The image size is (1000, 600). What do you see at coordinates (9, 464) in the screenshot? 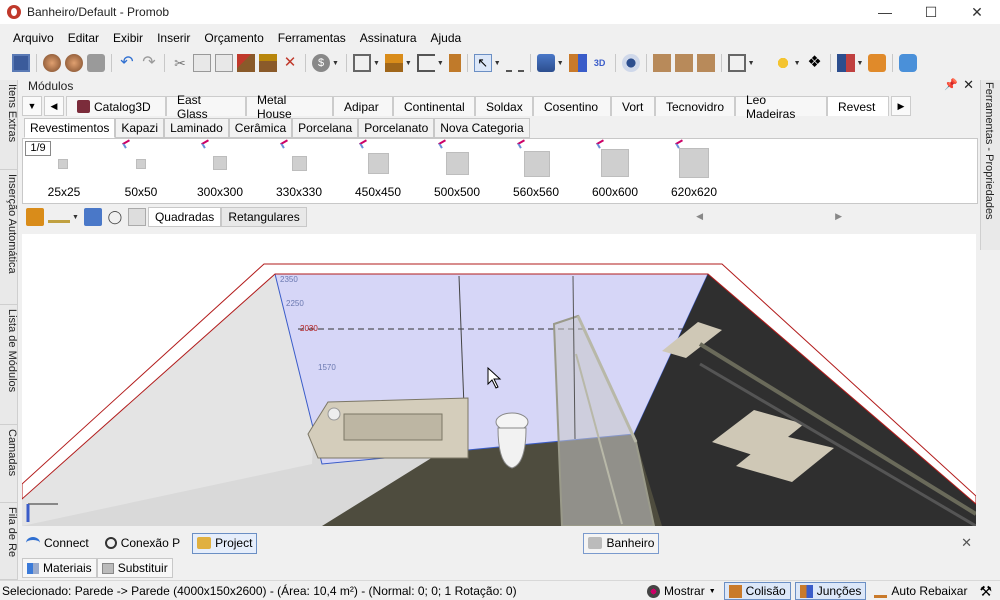
I see `dock-tab-camadas: Camadas` at bounding box center [9, 464].